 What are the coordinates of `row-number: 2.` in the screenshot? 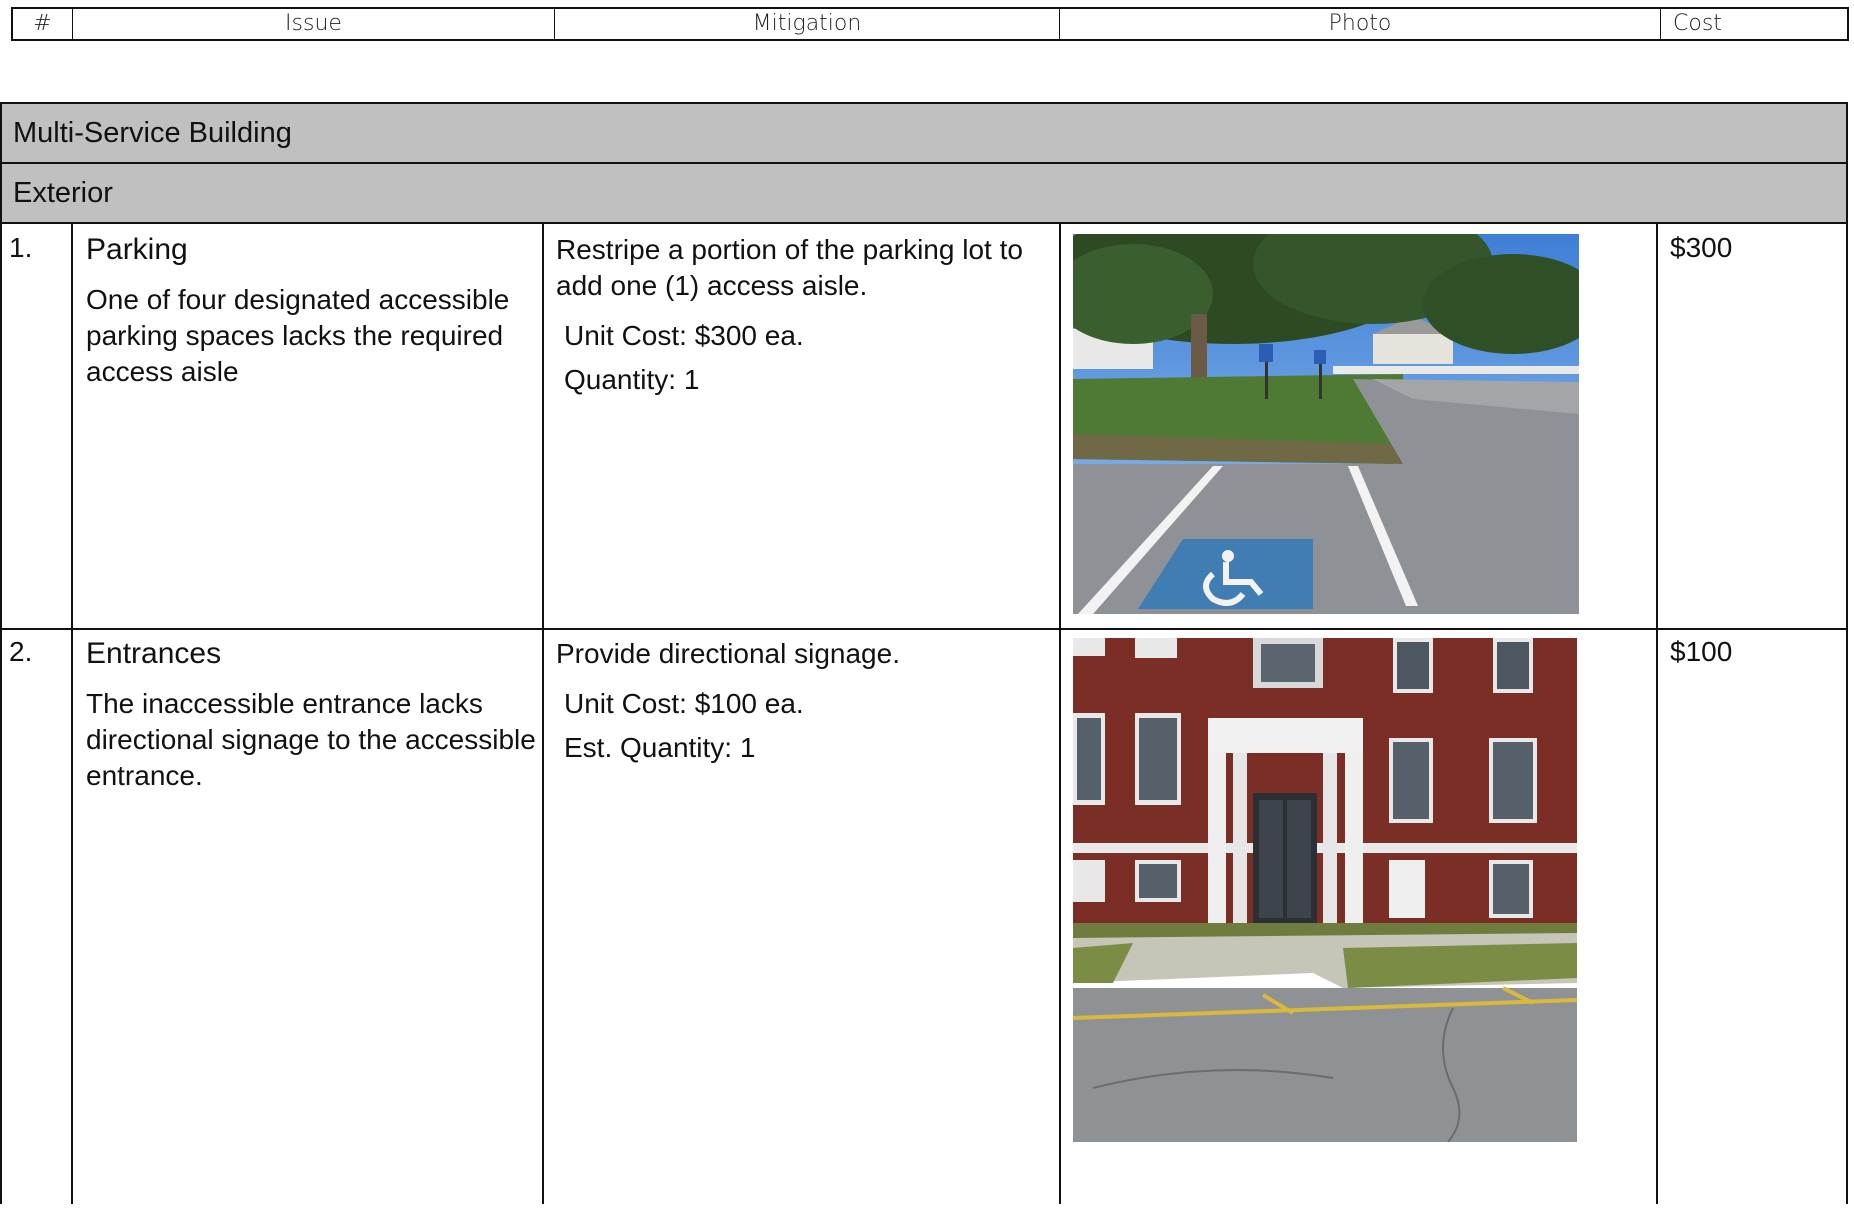 It's located at (21, 651).